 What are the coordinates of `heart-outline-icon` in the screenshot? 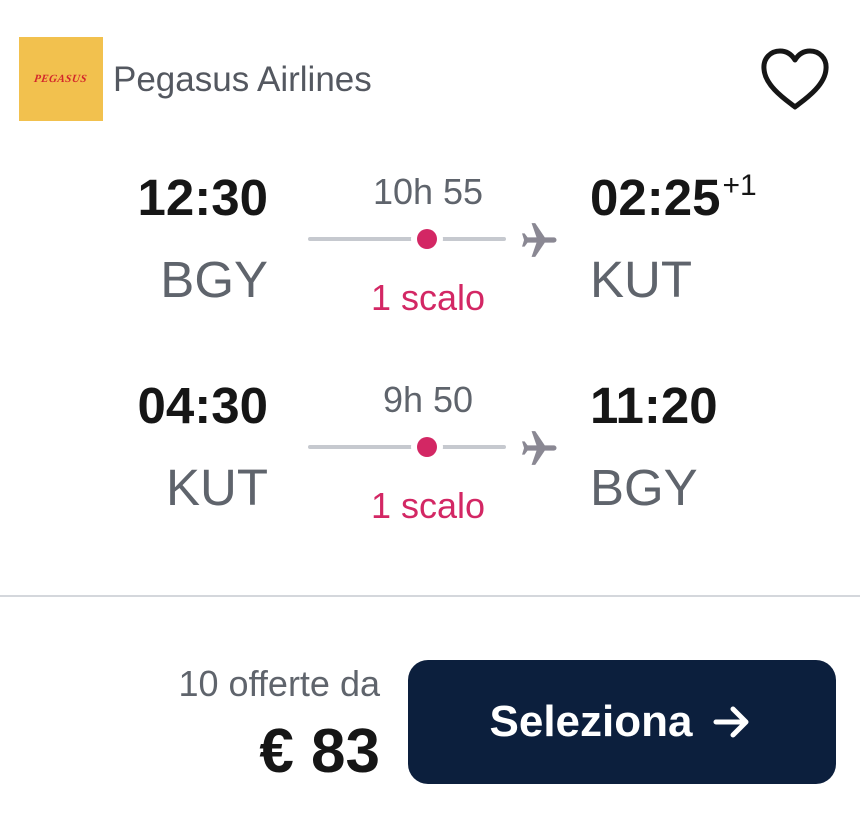 It's located at (795, 79).